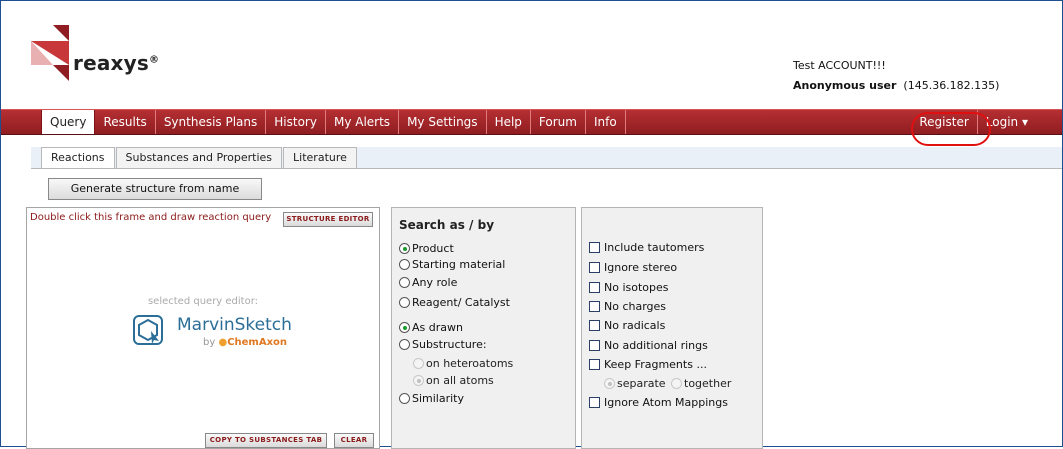 The image size is (1063, 449). What do you see at coordinates (320, 157) in the screenshot?
I see `tab-literature: Literature` at bounding box center [320, 157].